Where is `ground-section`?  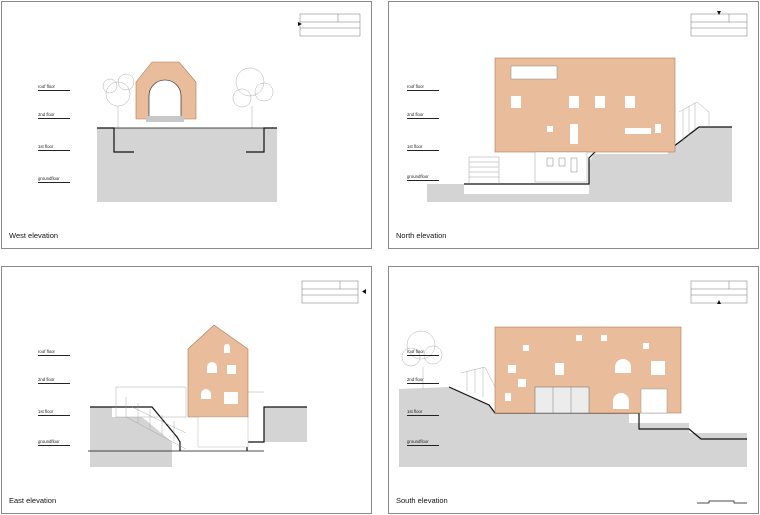 ground-section is located at coordinates (187, 165).